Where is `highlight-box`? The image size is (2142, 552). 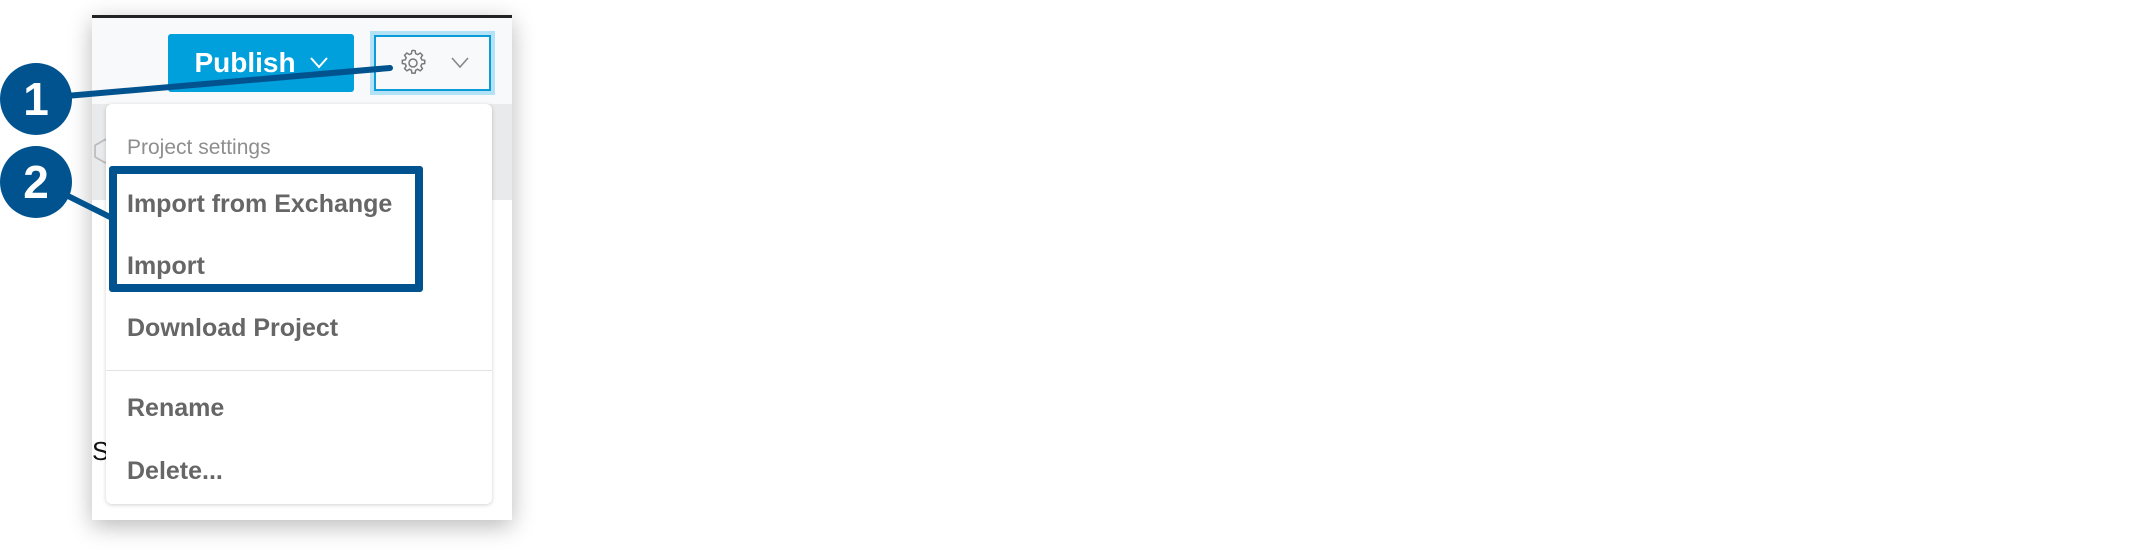
highlight-box is located at coordinates (266, 229).